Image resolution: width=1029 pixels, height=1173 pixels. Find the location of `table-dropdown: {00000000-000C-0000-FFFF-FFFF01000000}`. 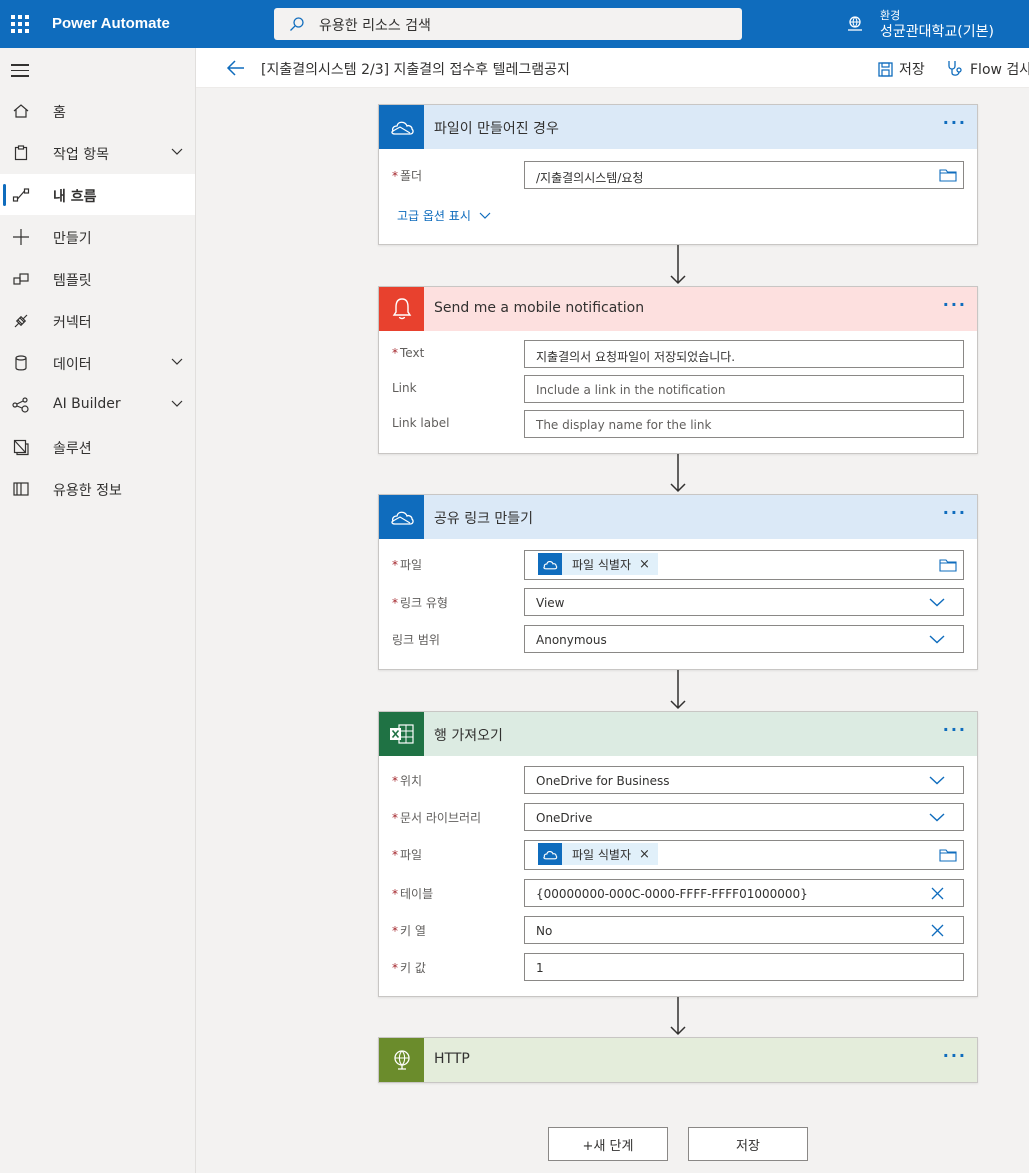

table-dropdown: {00000000-000C-0000-FFFF-FFFF01000000} is located at coordinates (744, 893).